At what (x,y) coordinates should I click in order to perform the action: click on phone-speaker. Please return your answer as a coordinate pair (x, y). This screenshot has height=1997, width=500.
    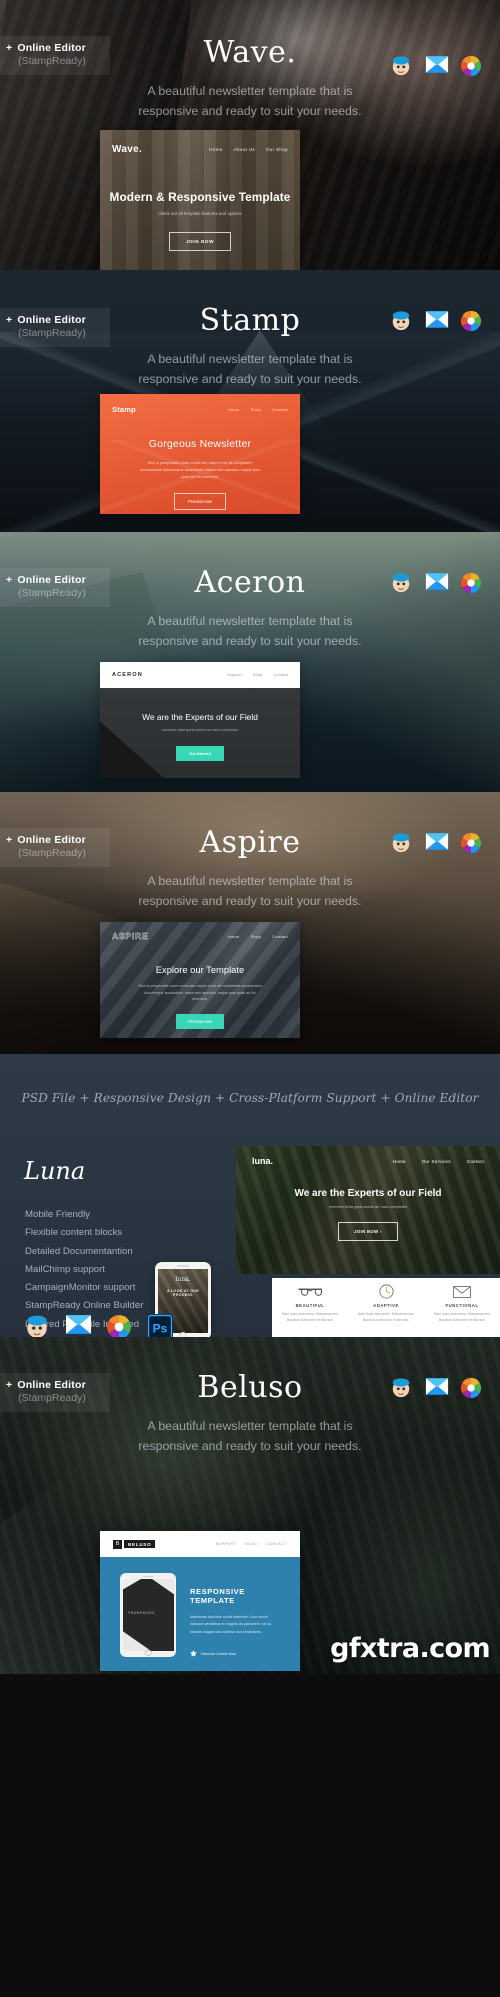
    Looking at the image, I should click on (183, 1266).